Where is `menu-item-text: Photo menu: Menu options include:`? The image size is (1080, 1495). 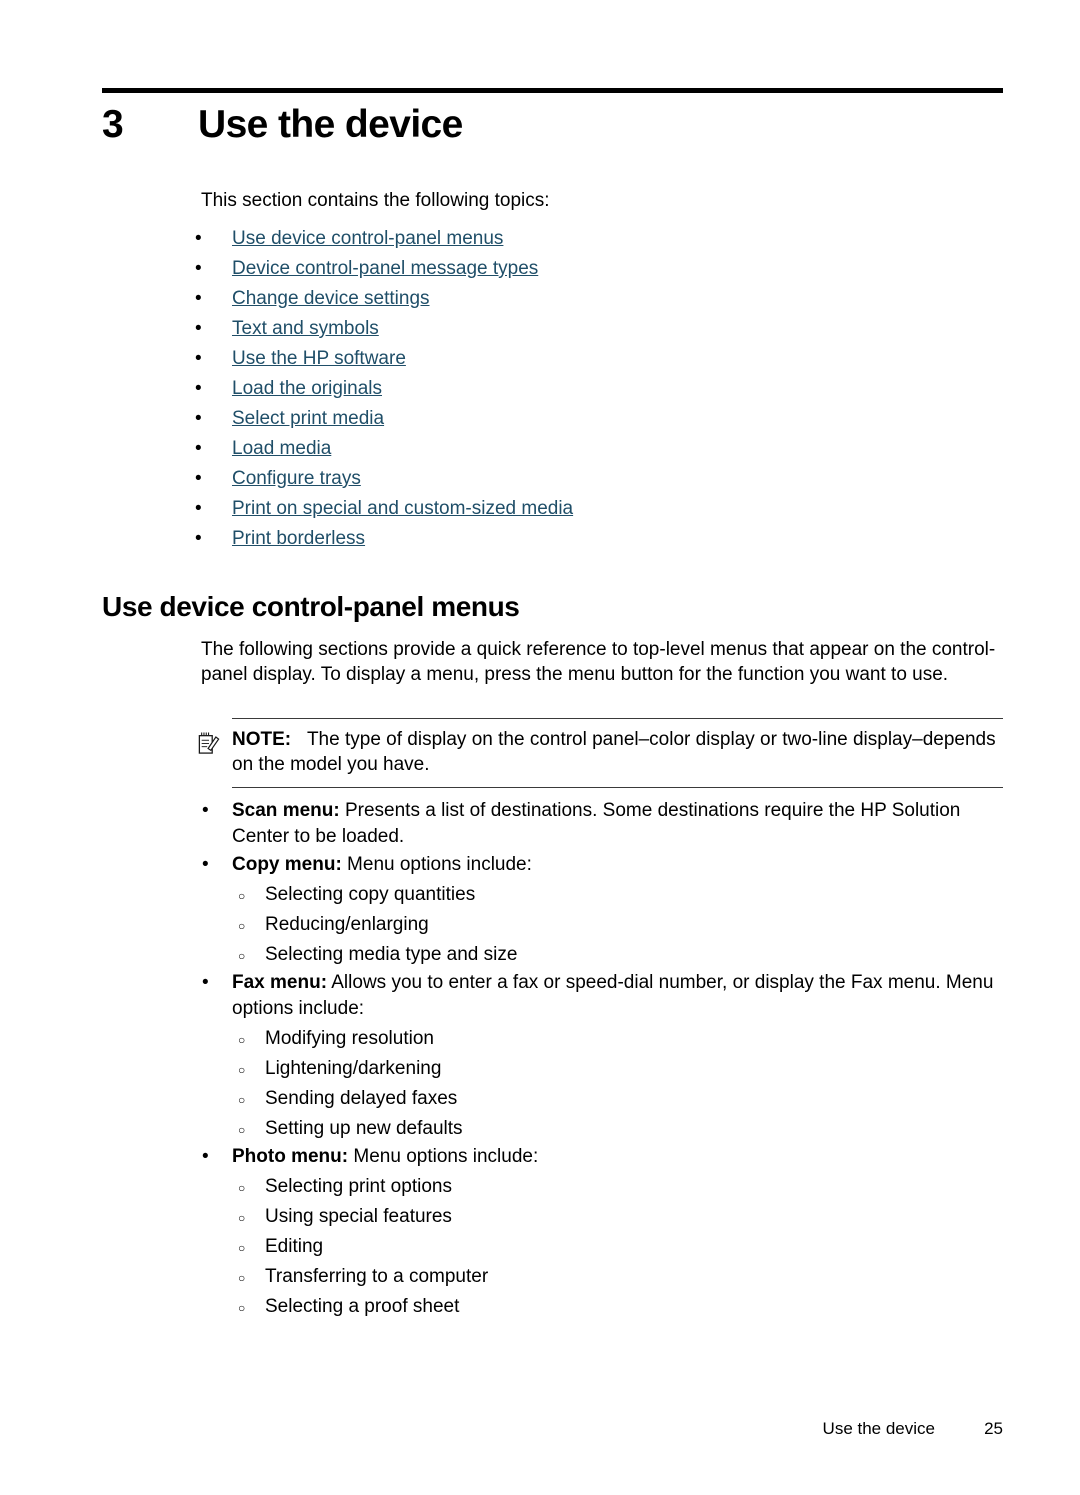
menu-item-text: Photo menu: Menu options include: is located at coordinates (618, 1158).